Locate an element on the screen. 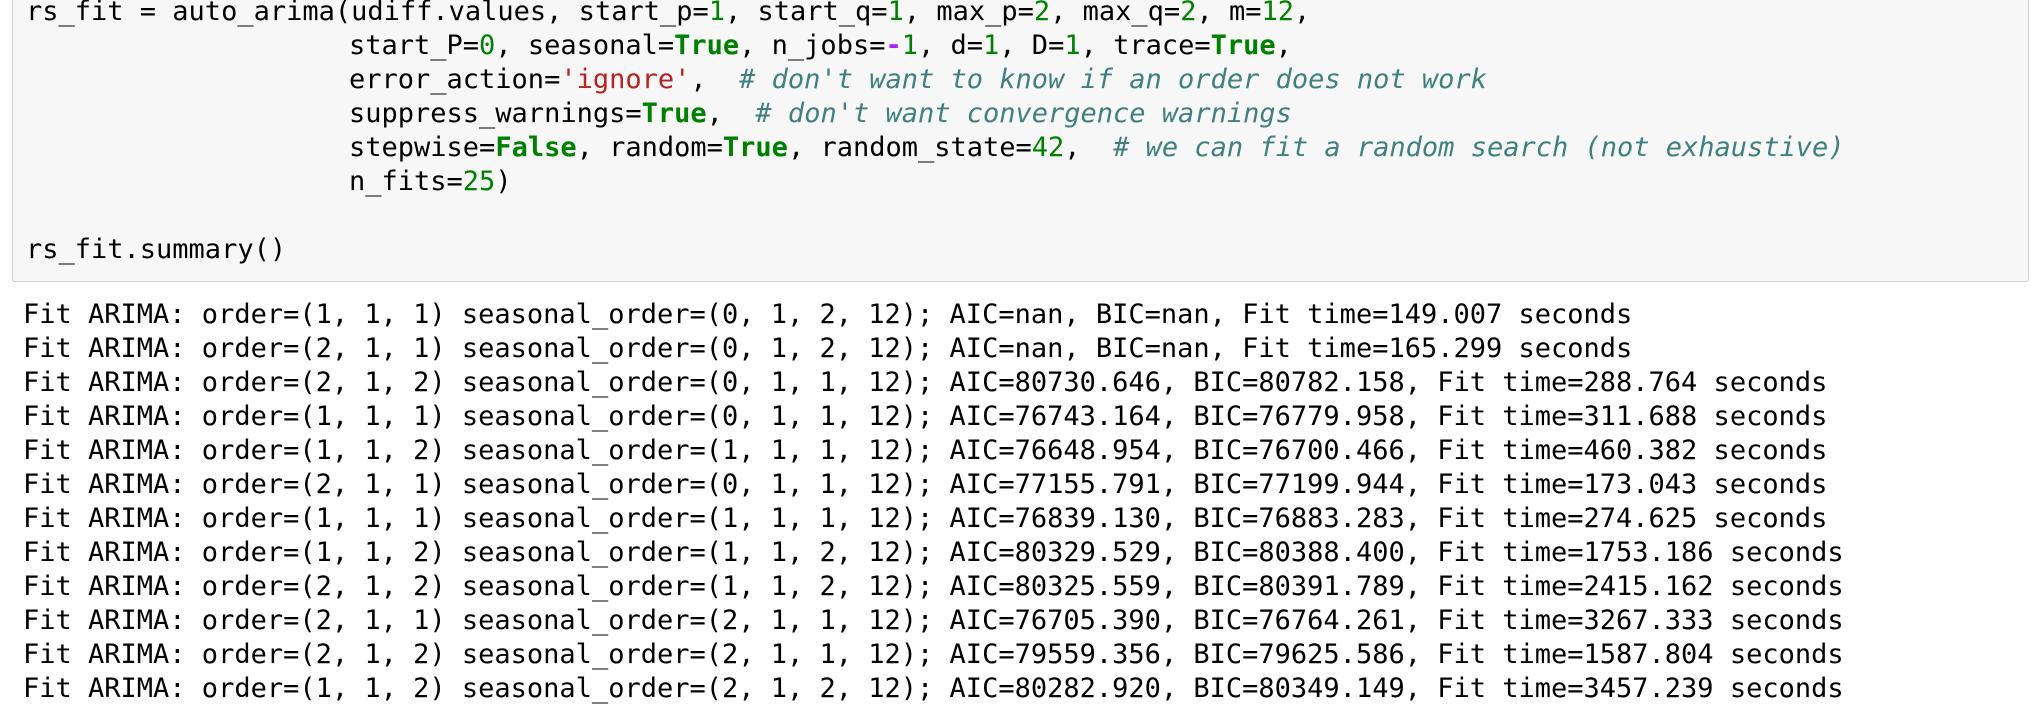 The image size is (2042, 708). code-number: 25 is located at coordinates (479, 181).